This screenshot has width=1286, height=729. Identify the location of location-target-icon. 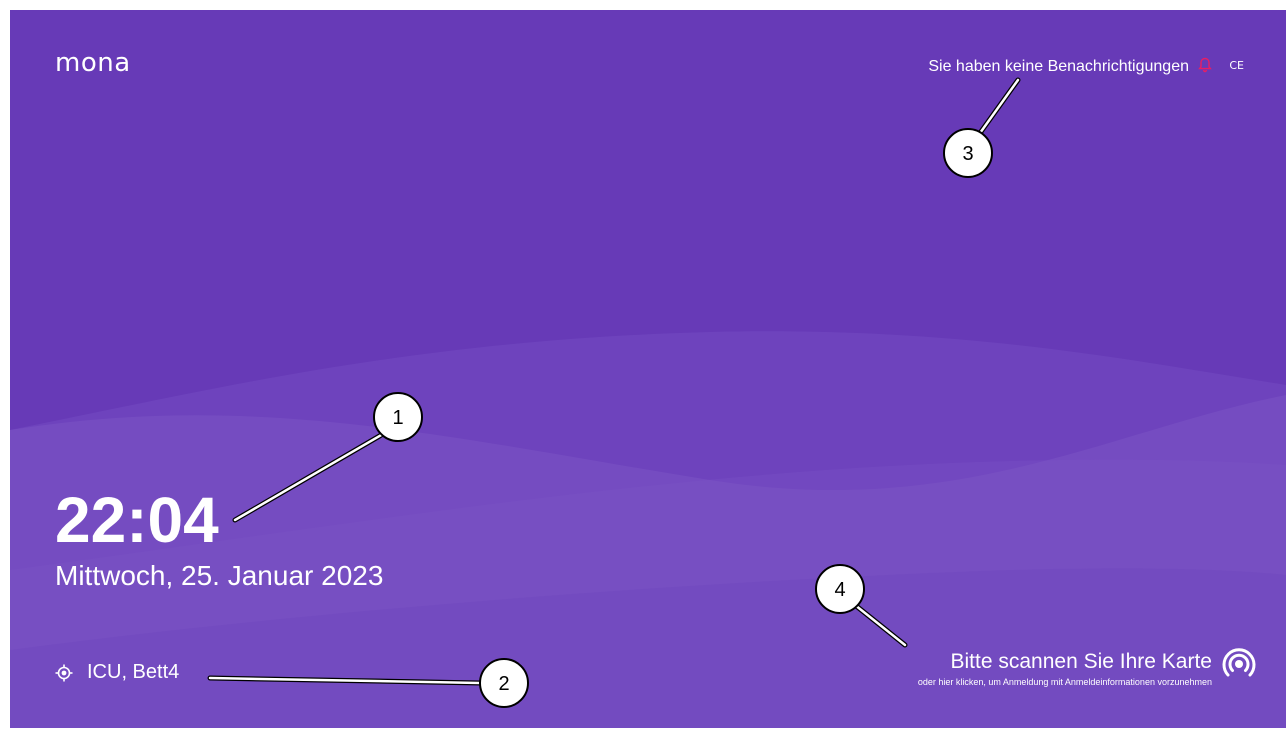
(64, 672).